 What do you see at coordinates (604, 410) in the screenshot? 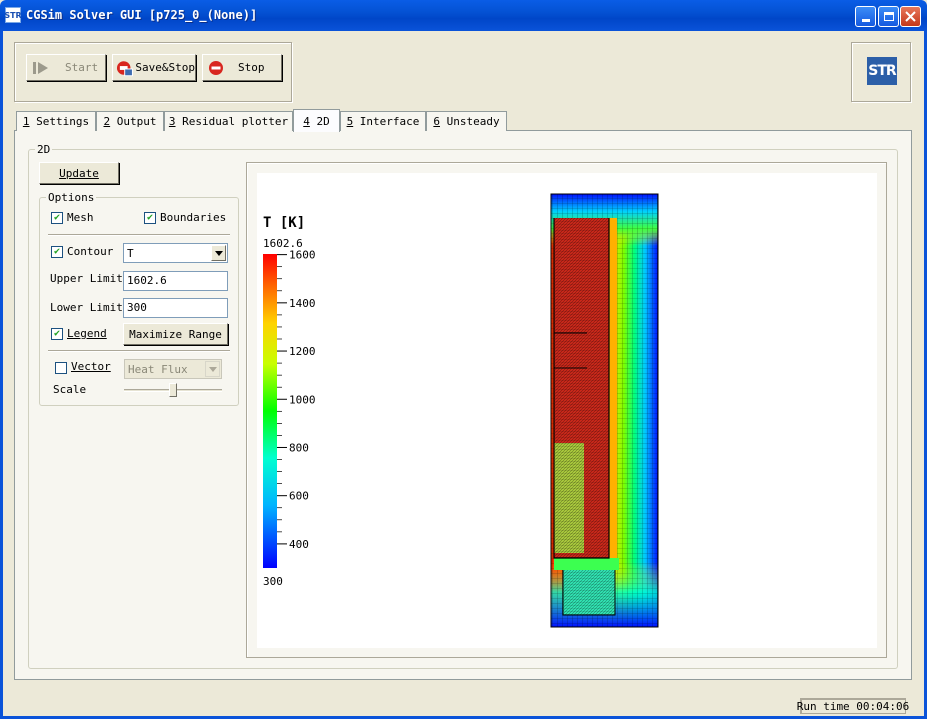
I see `temperature-field` at bounding box center [604, 410].